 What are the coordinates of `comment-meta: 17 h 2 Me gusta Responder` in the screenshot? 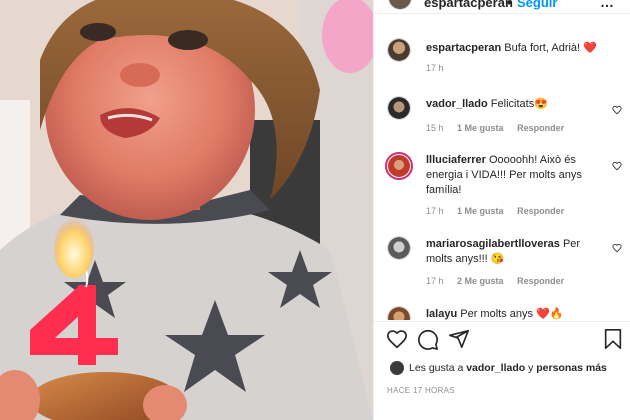 It's located at (500, 281).